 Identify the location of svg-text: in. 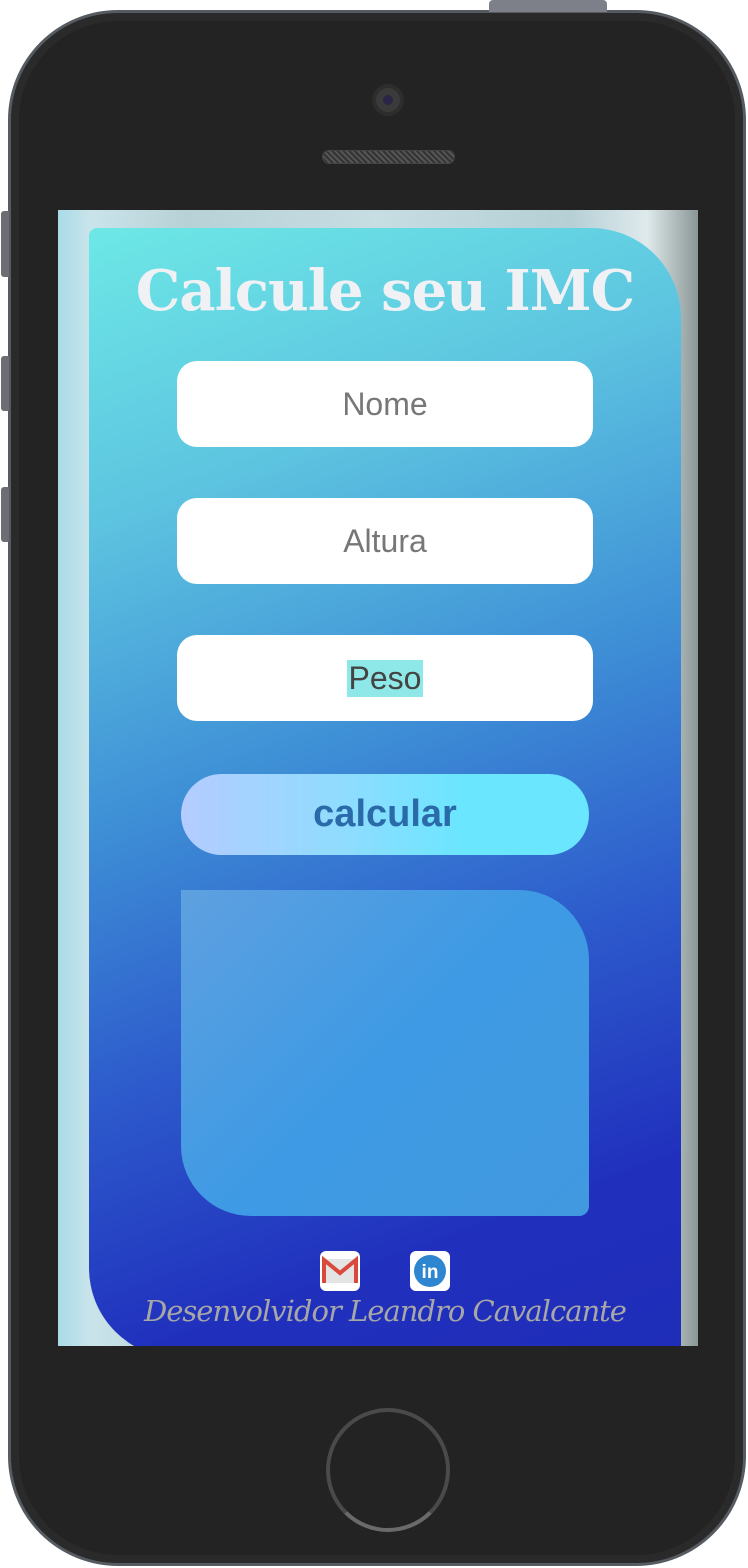
(430, 1272).